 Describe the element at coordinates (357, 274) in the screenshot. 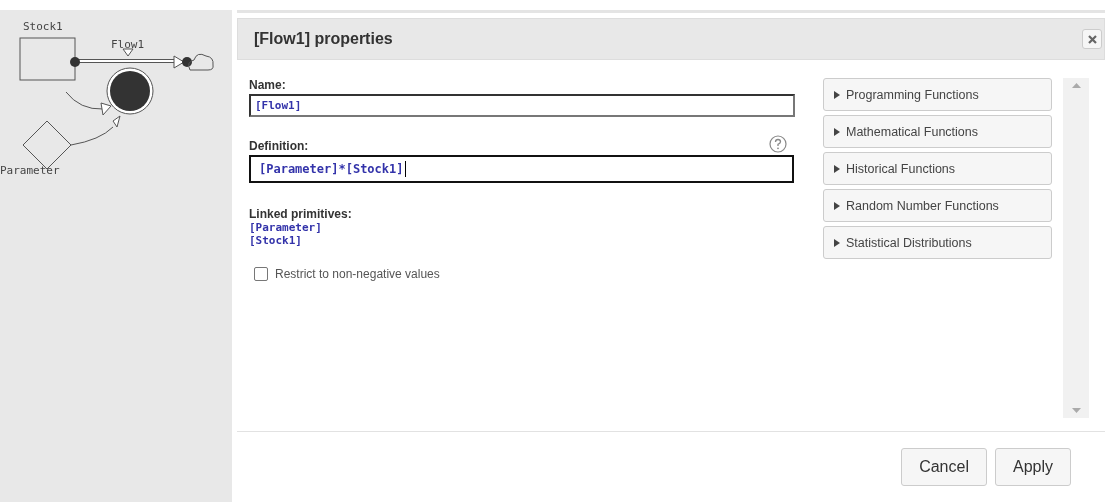

I see `checkbox-label: Restrict to non-negative values` at that location.